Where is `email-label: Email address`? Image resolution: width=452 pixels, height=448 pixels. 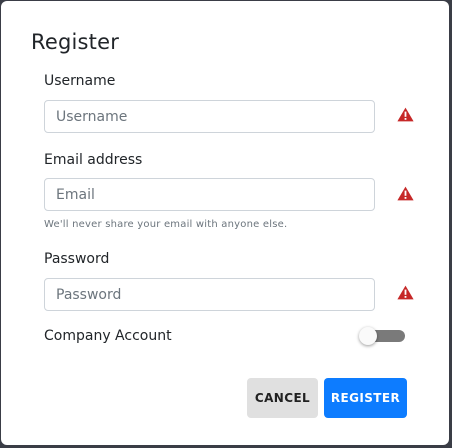
email-label: Email address is located at coordinates (93, 160).